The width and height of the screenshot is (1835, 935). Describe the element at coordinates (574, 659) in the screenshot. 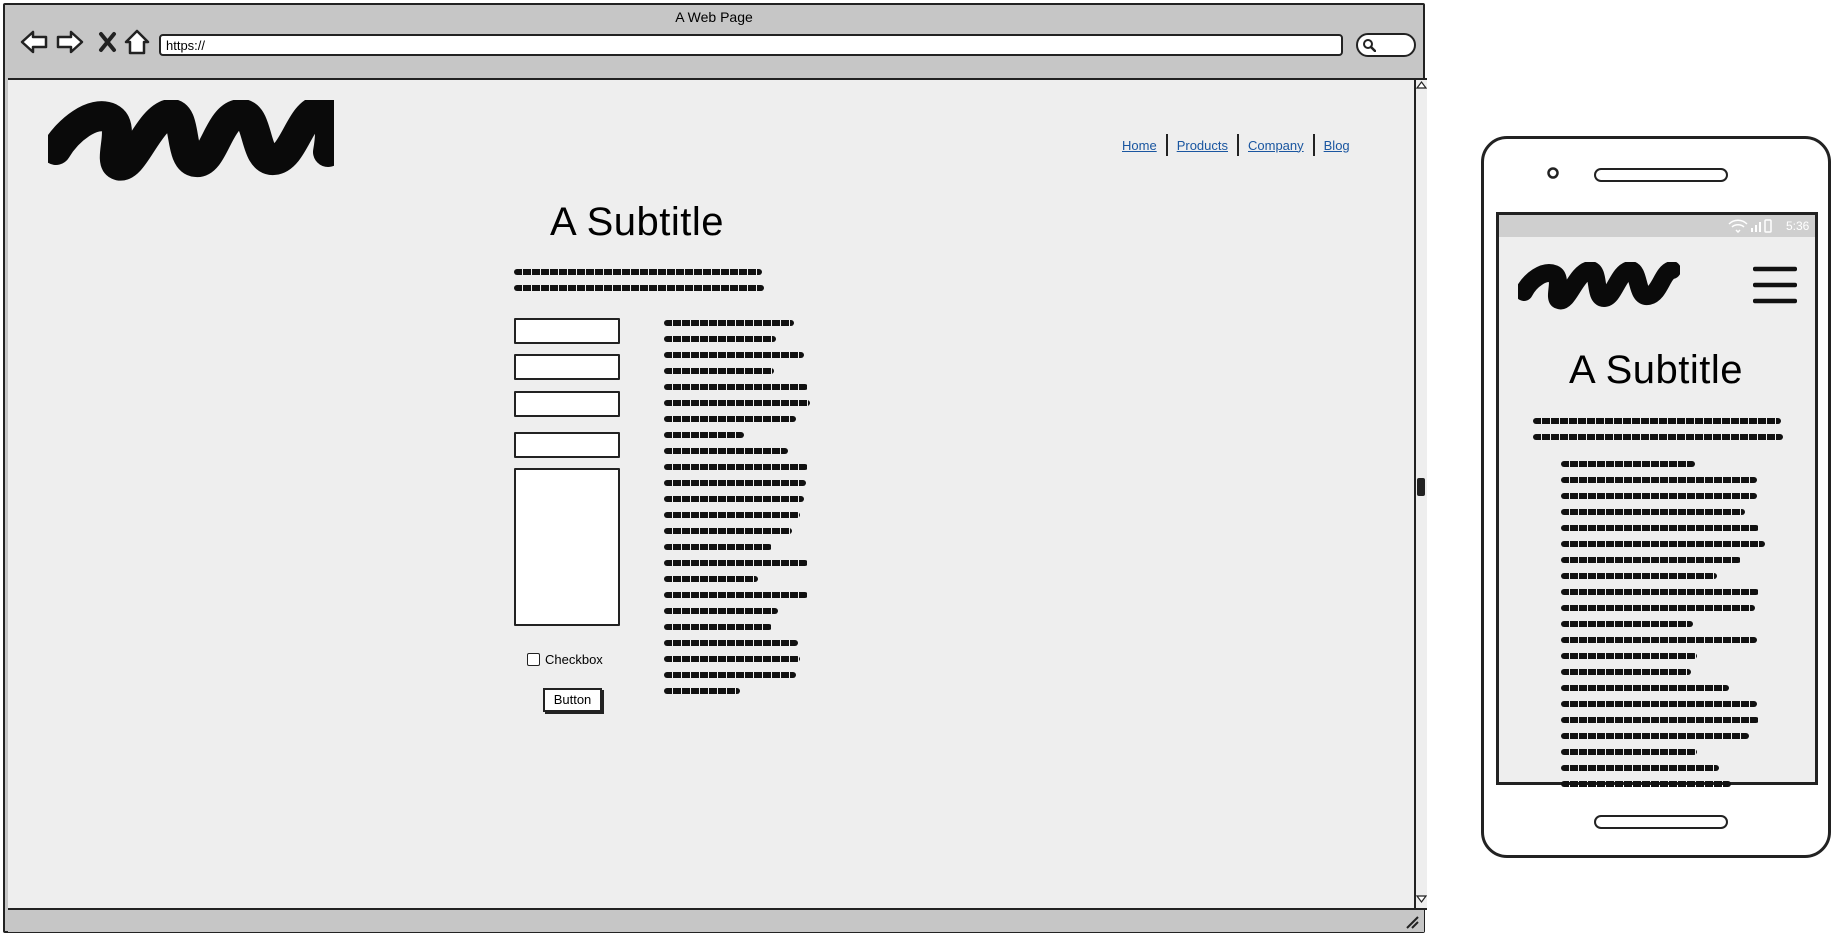

I see `checkbox-label: Checkbox` at that location.